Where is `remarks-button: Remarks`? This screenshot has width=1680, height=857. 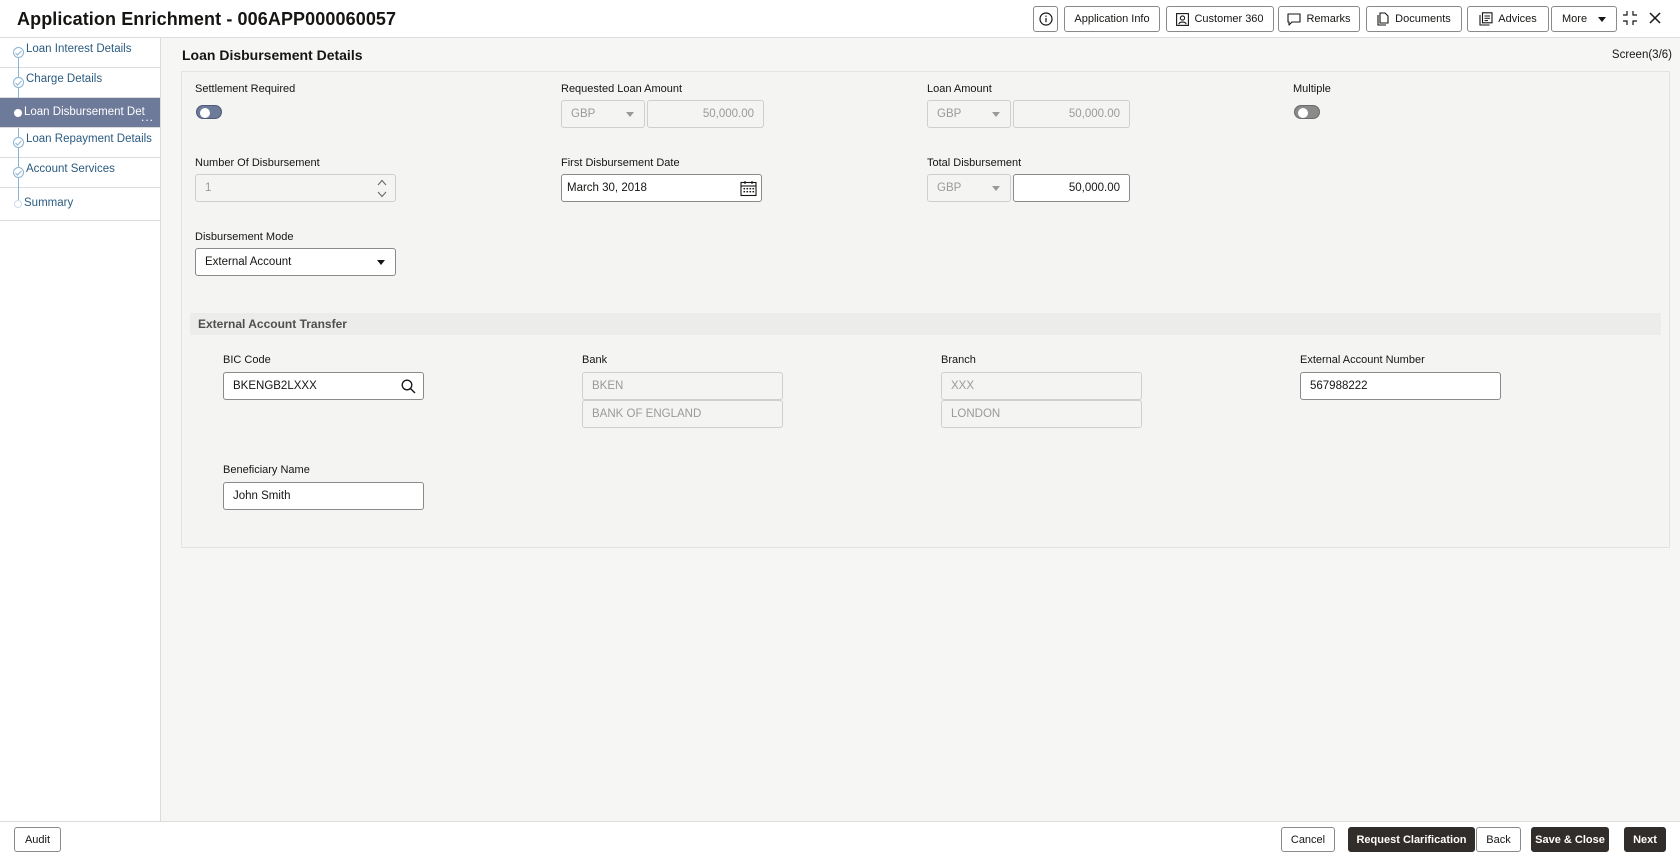
remarks-button: Remarks is located at coordinates (1319, 19).